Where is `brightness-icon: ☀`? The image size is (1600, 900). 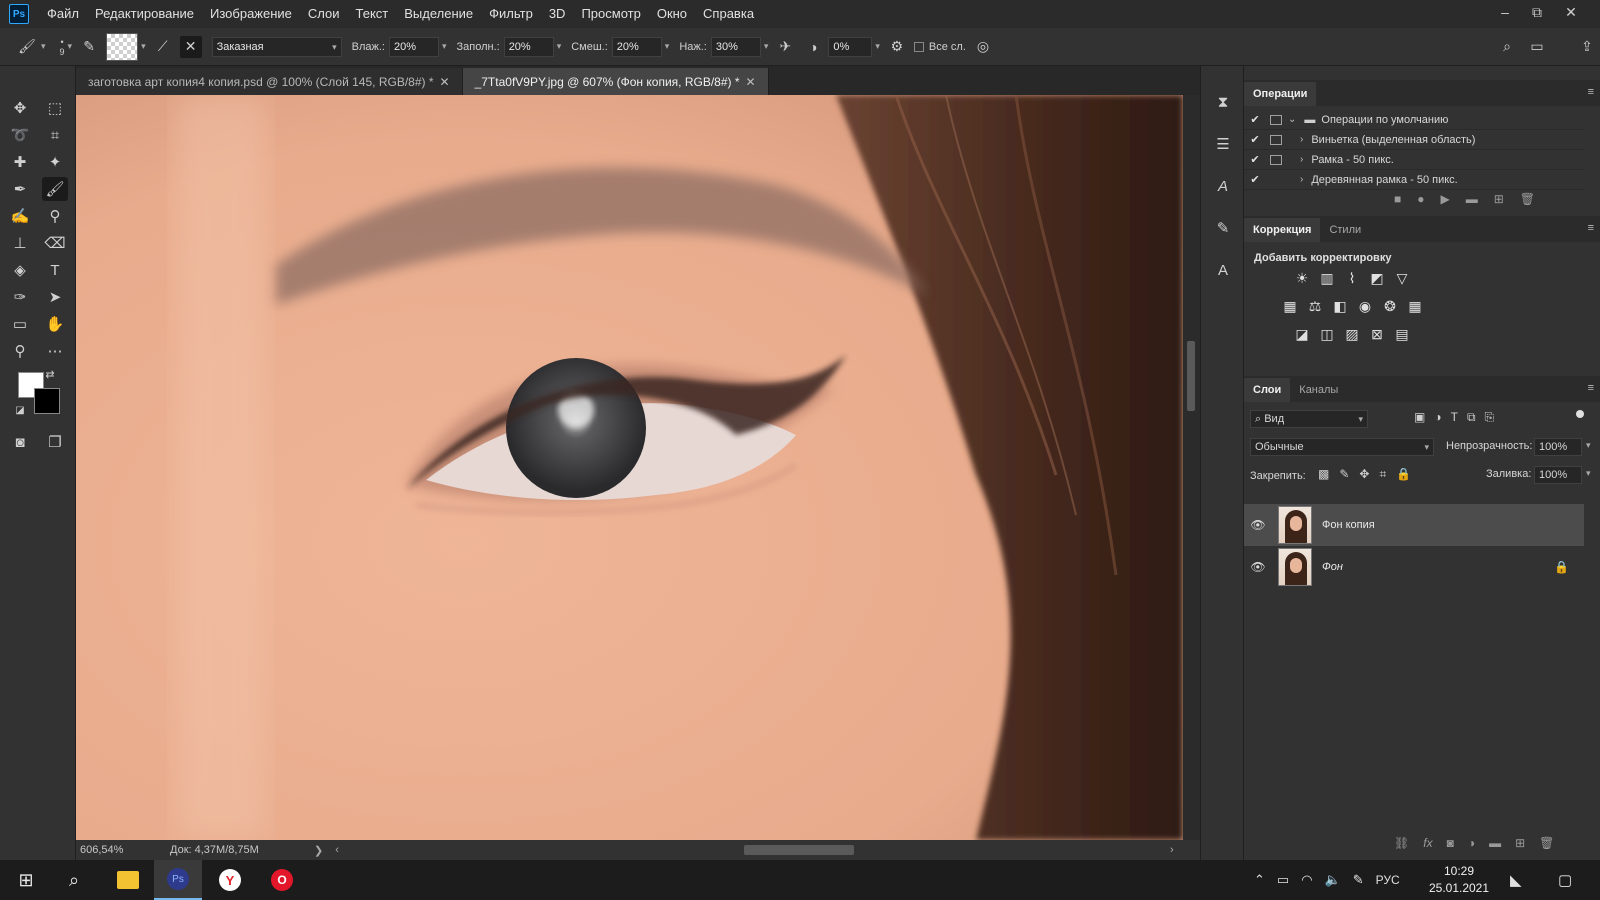 brightness-icon: ☀ is located at coordinates (1302, 278).